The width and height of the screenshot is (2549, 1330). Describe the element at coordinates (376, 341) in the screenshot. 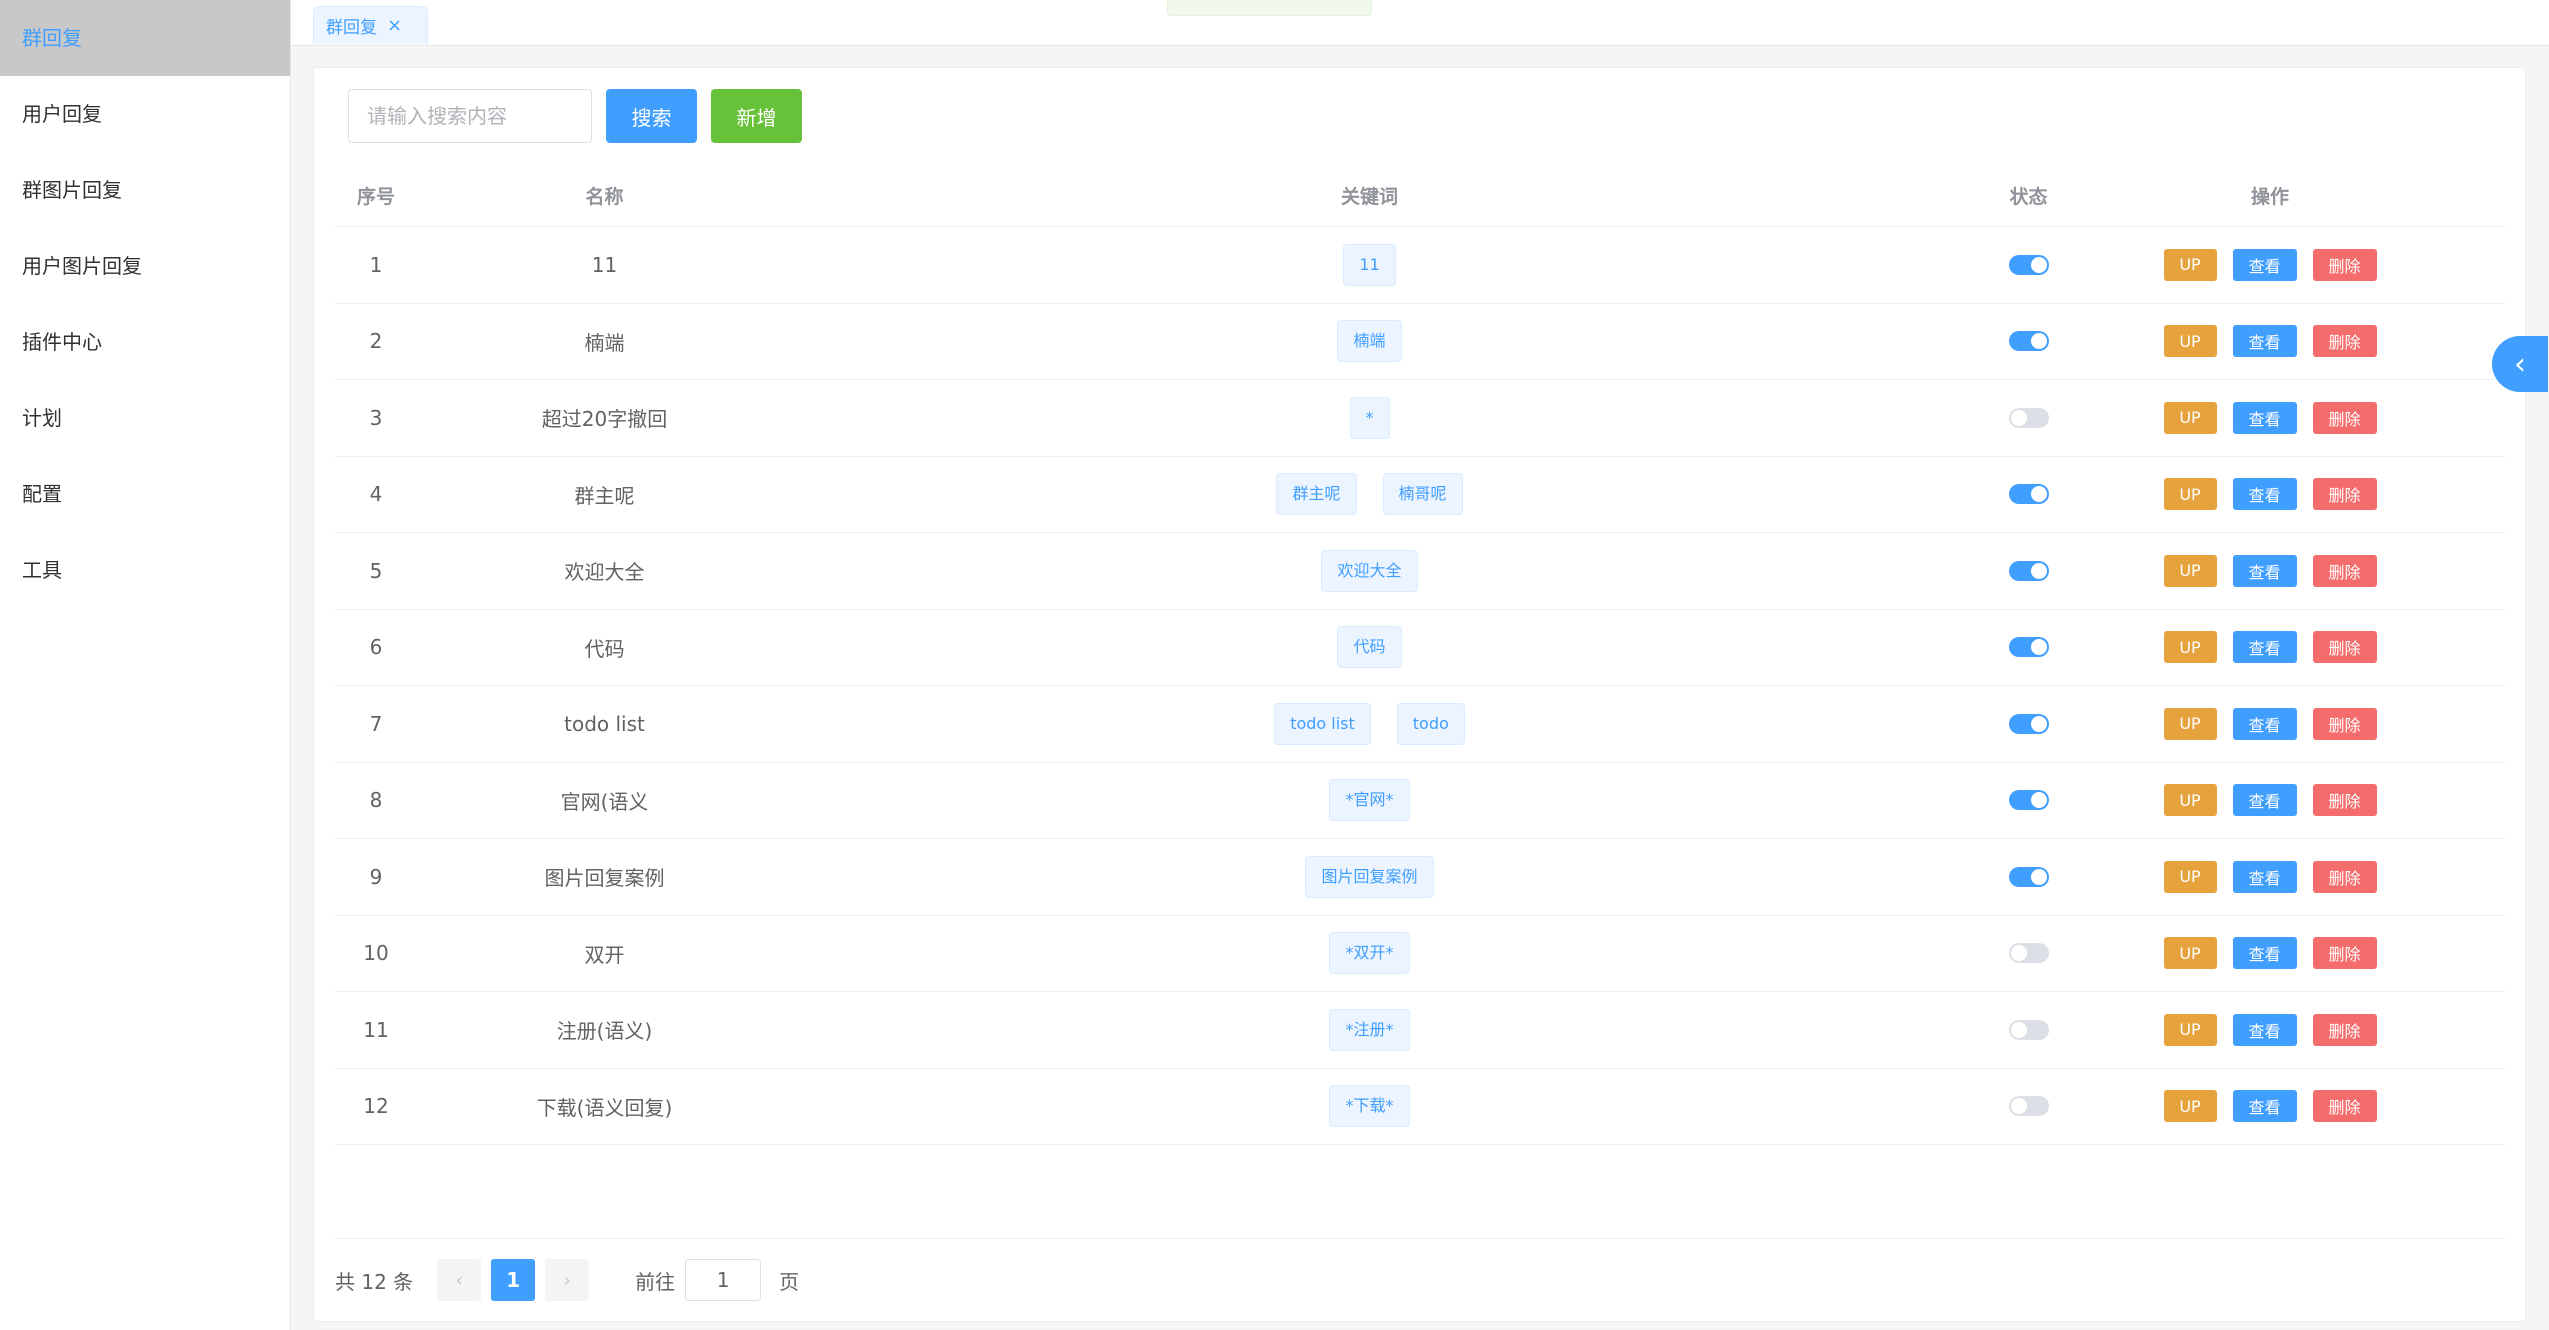

I see `row-index: 2` at that location.